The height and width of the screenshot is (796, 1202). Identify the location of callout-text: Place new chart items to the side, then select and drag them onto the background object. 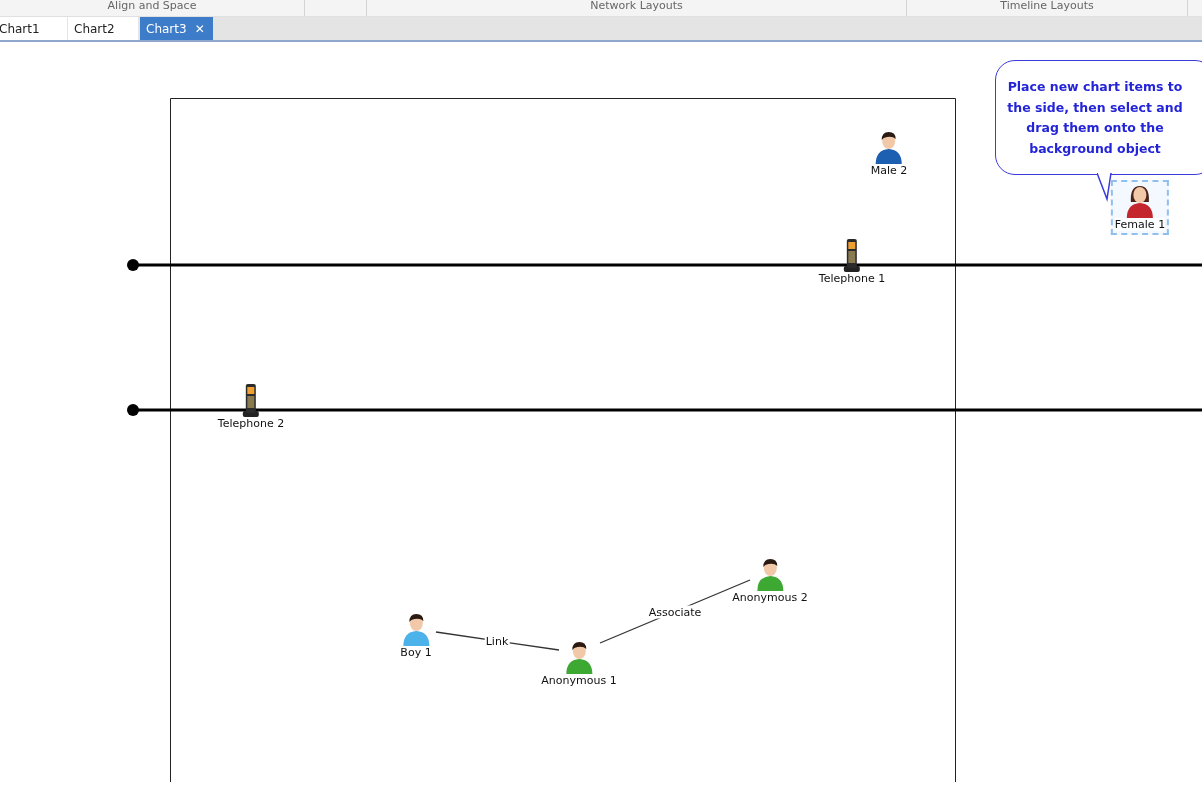
(1095, 118).